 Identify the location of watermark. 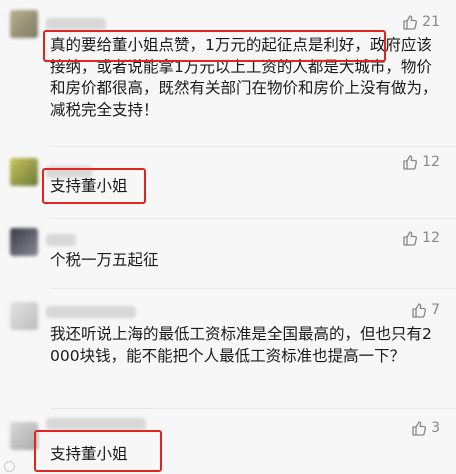
(9, 466).